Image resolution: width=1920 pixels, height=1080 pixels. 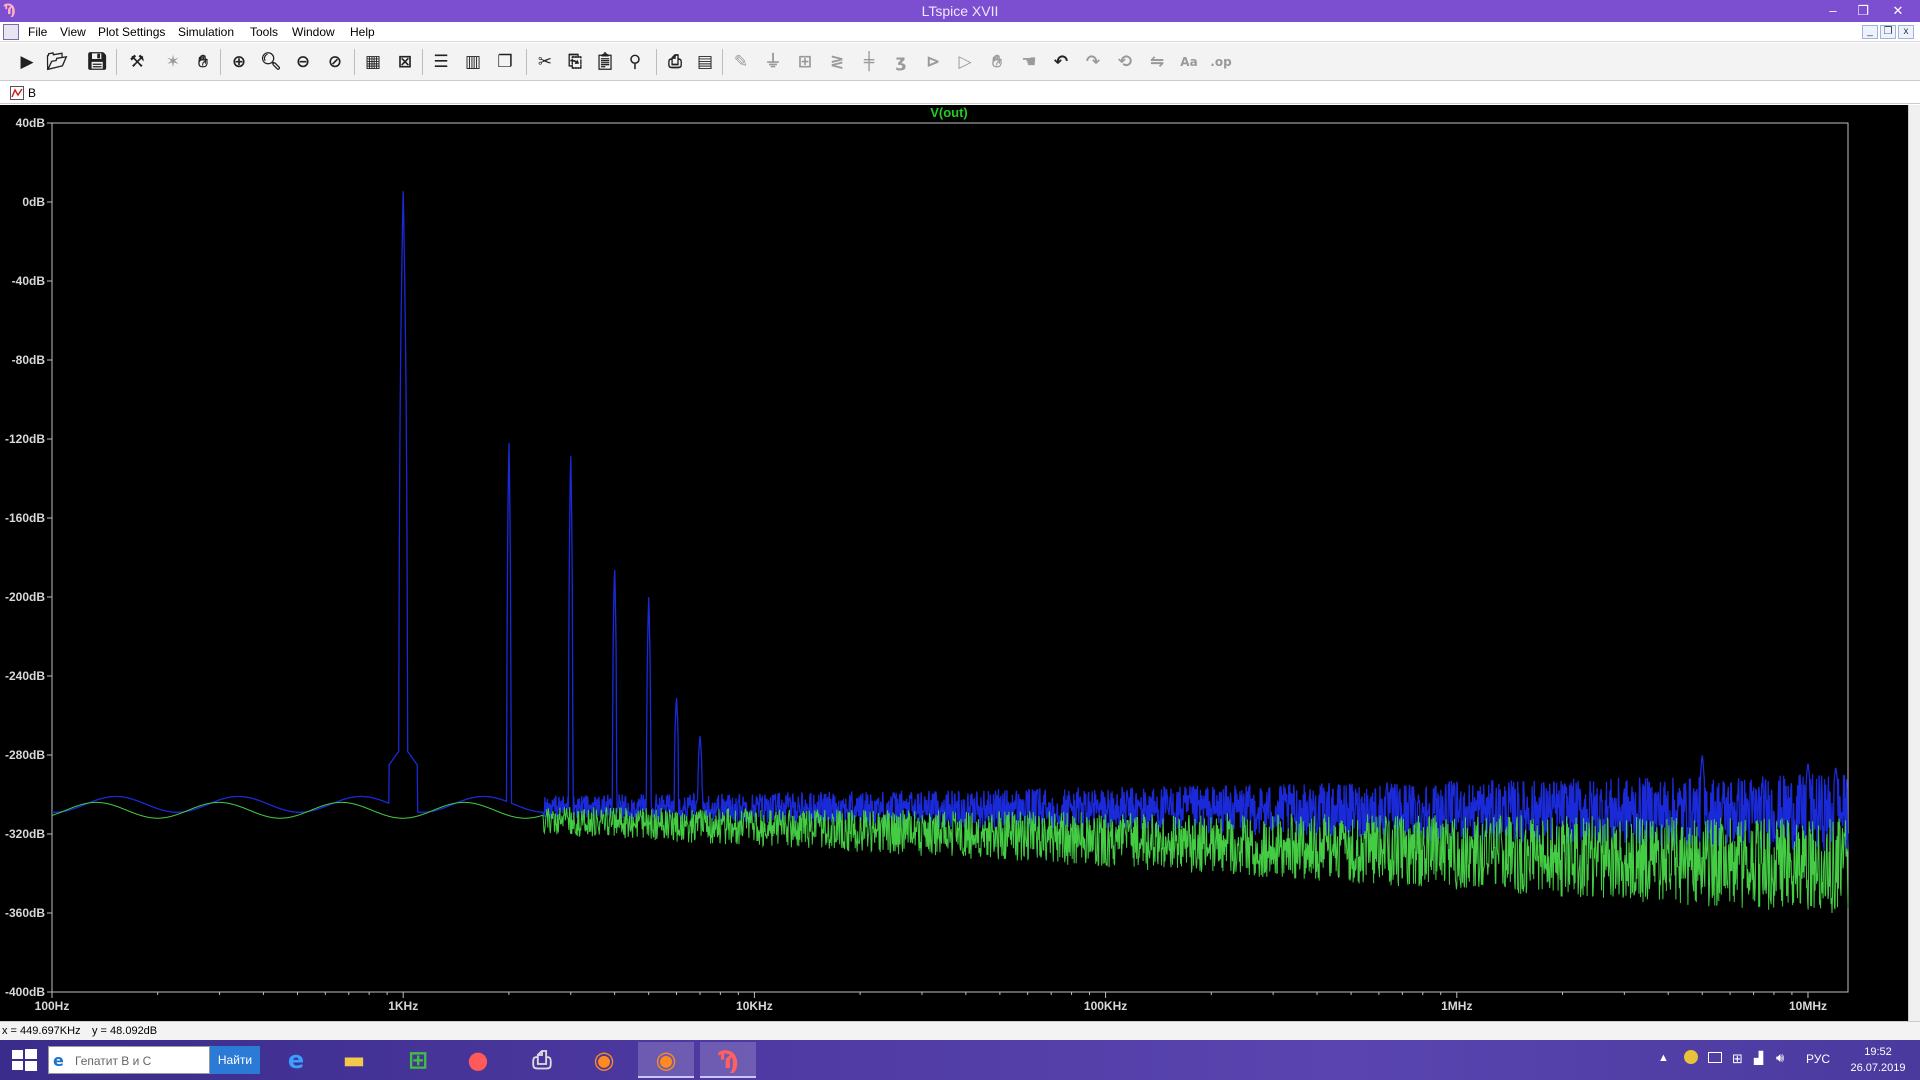 I want to click on search-button: Найти, so click(x=235, y=1060).